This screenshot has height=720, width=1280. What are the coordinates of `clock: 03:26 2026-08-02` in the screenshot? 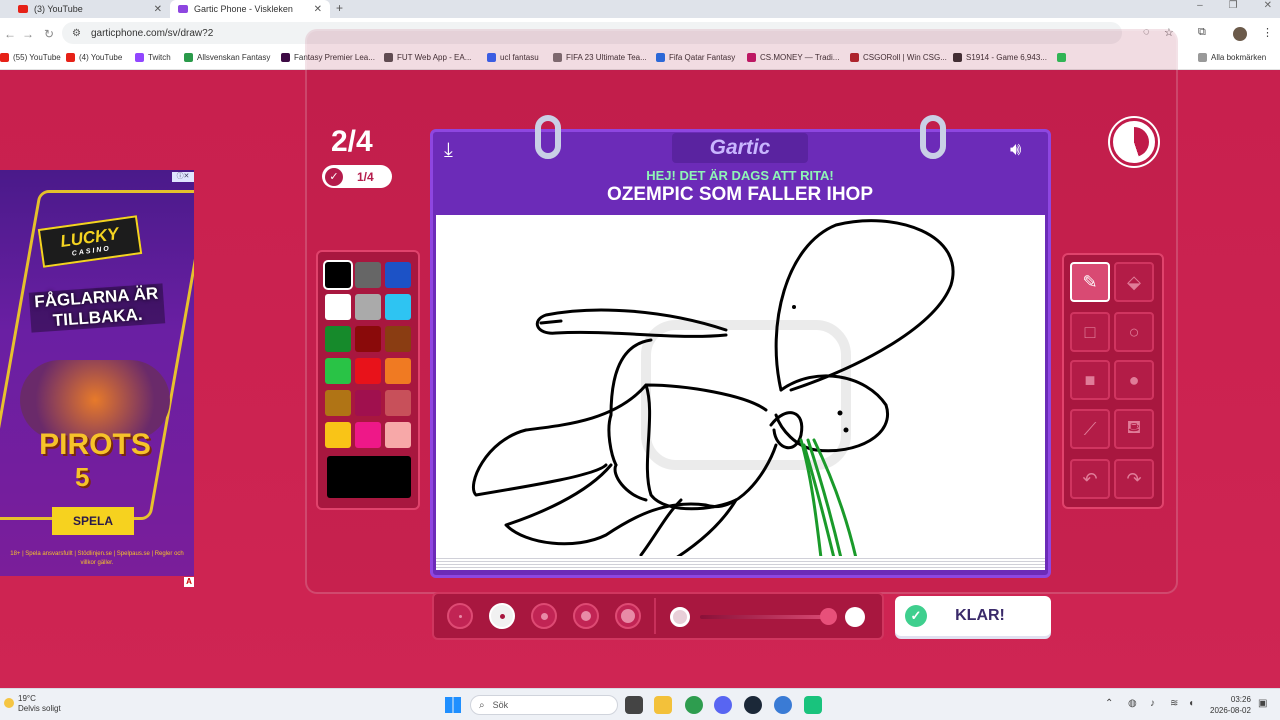 It's located at (1230, 705).